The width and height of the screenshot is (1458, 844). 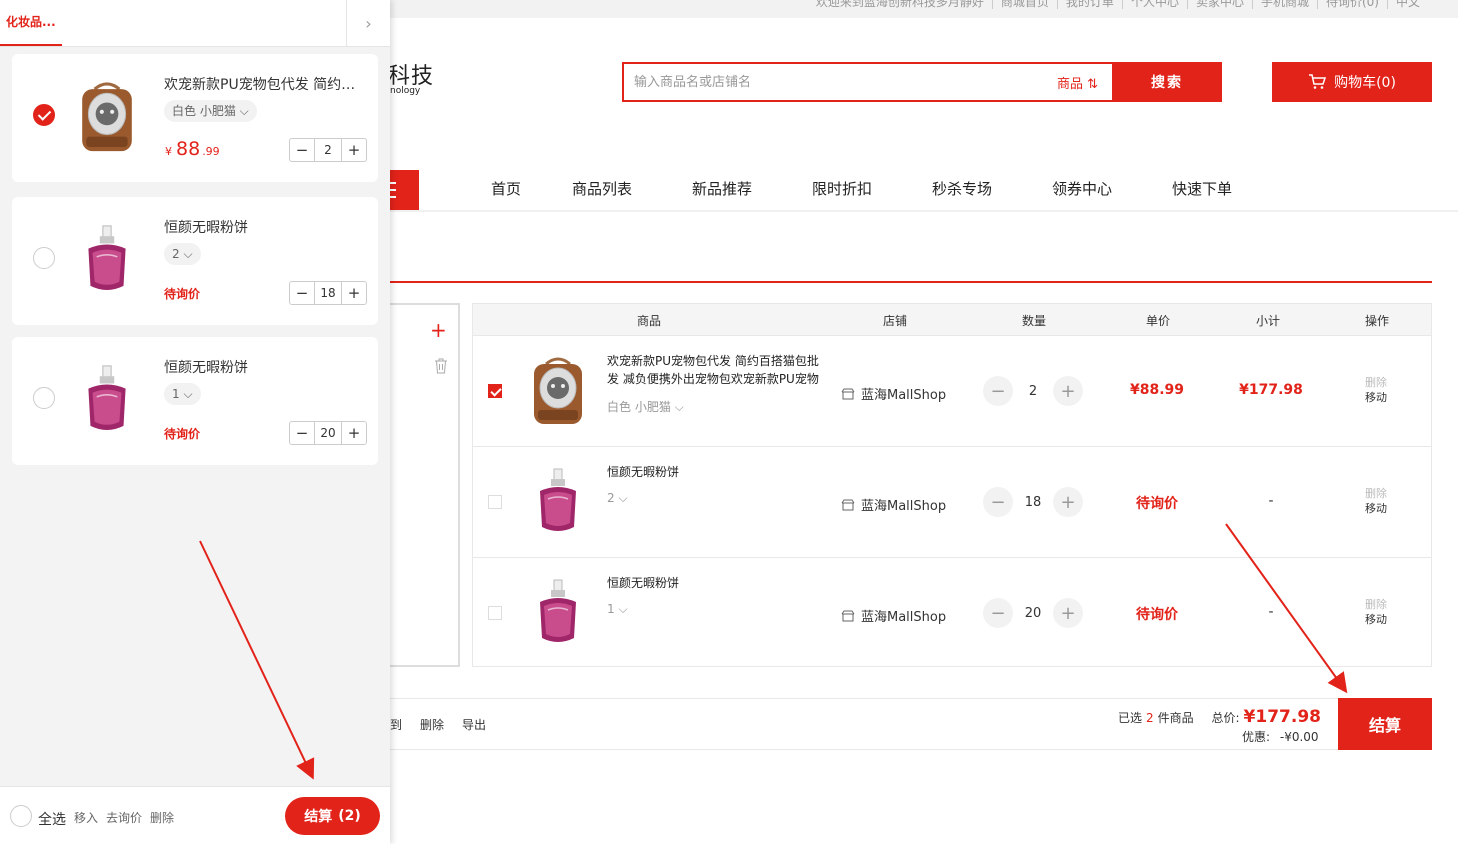 What do you see at coordinates (86, 817) in the screenshot?
I see `move-in-link: 移入` at bounding box center [86, 817].